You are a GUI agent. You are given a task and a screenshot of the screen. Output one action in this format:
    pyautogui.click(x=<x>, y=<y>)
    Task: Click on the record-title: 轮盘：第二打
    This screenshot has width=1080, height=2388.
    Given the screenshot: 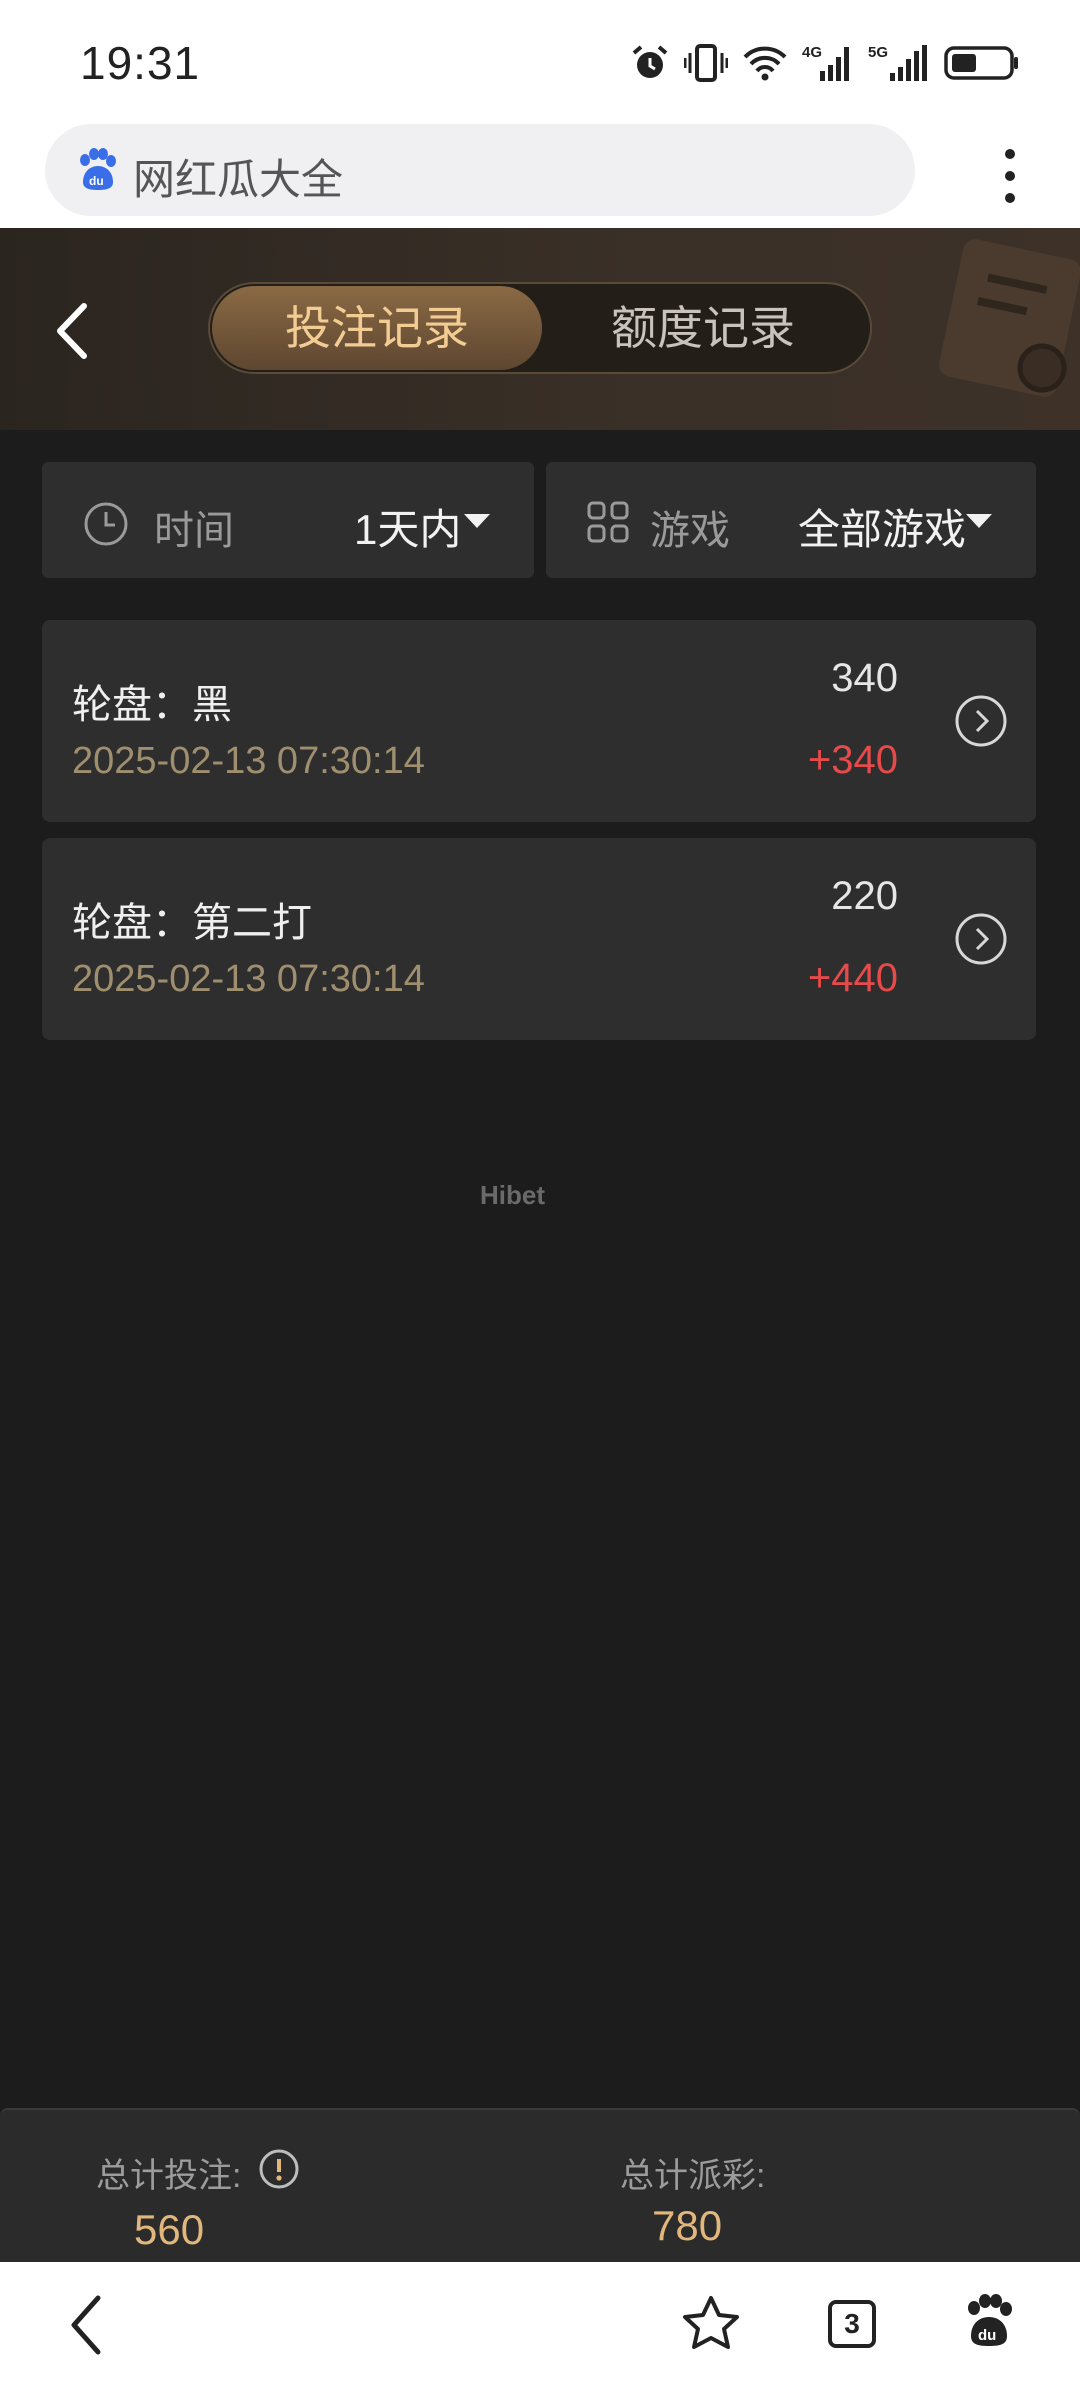 What is the action you would take?
    pyautogui.click(x=192, y=923)
    